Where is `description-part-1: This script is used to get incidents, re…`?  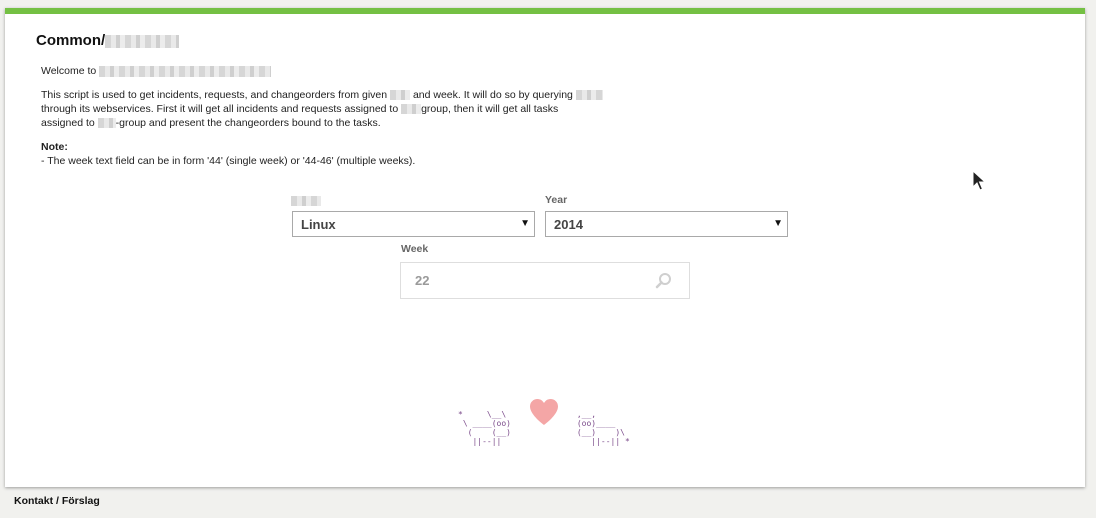
description-part-1: This script is used to get incidents, re… is located at coordinates (214, 95).